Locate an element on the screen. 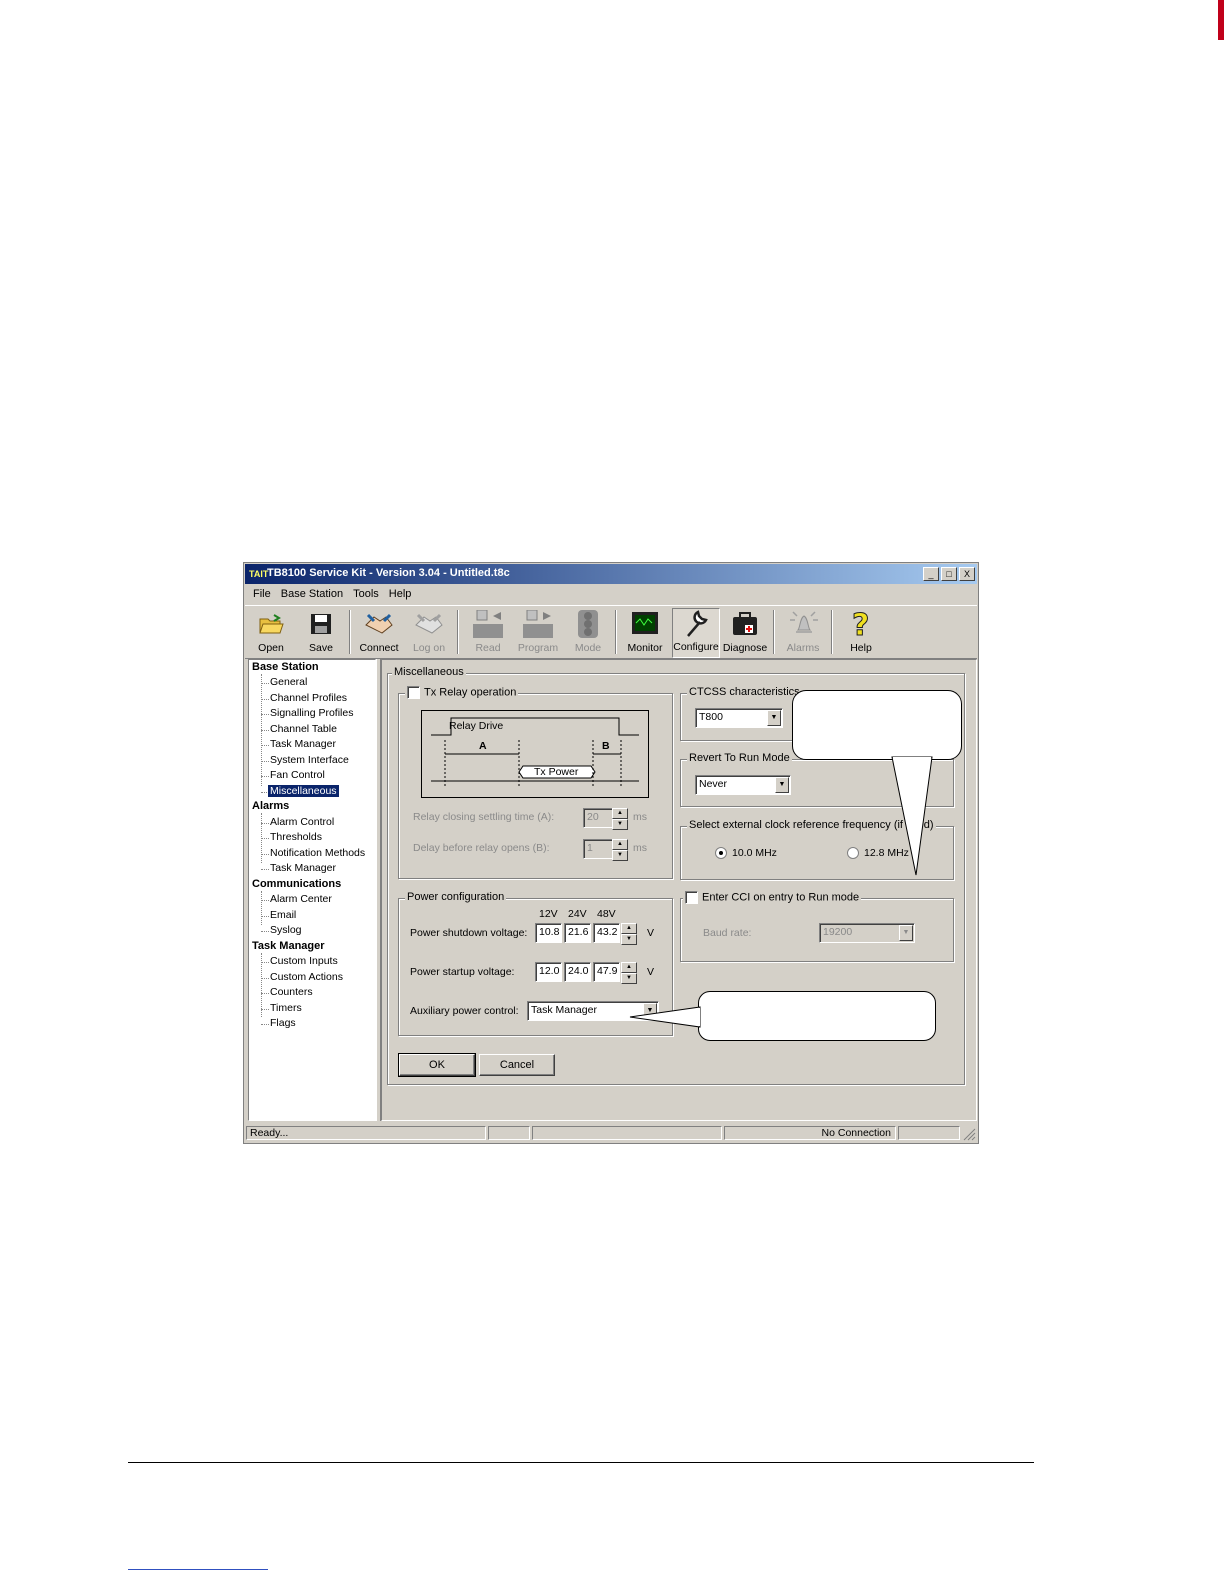 The image size is (1224, 1584). tree-item-system-interface: System Interface is located at coordinates (309, 760).